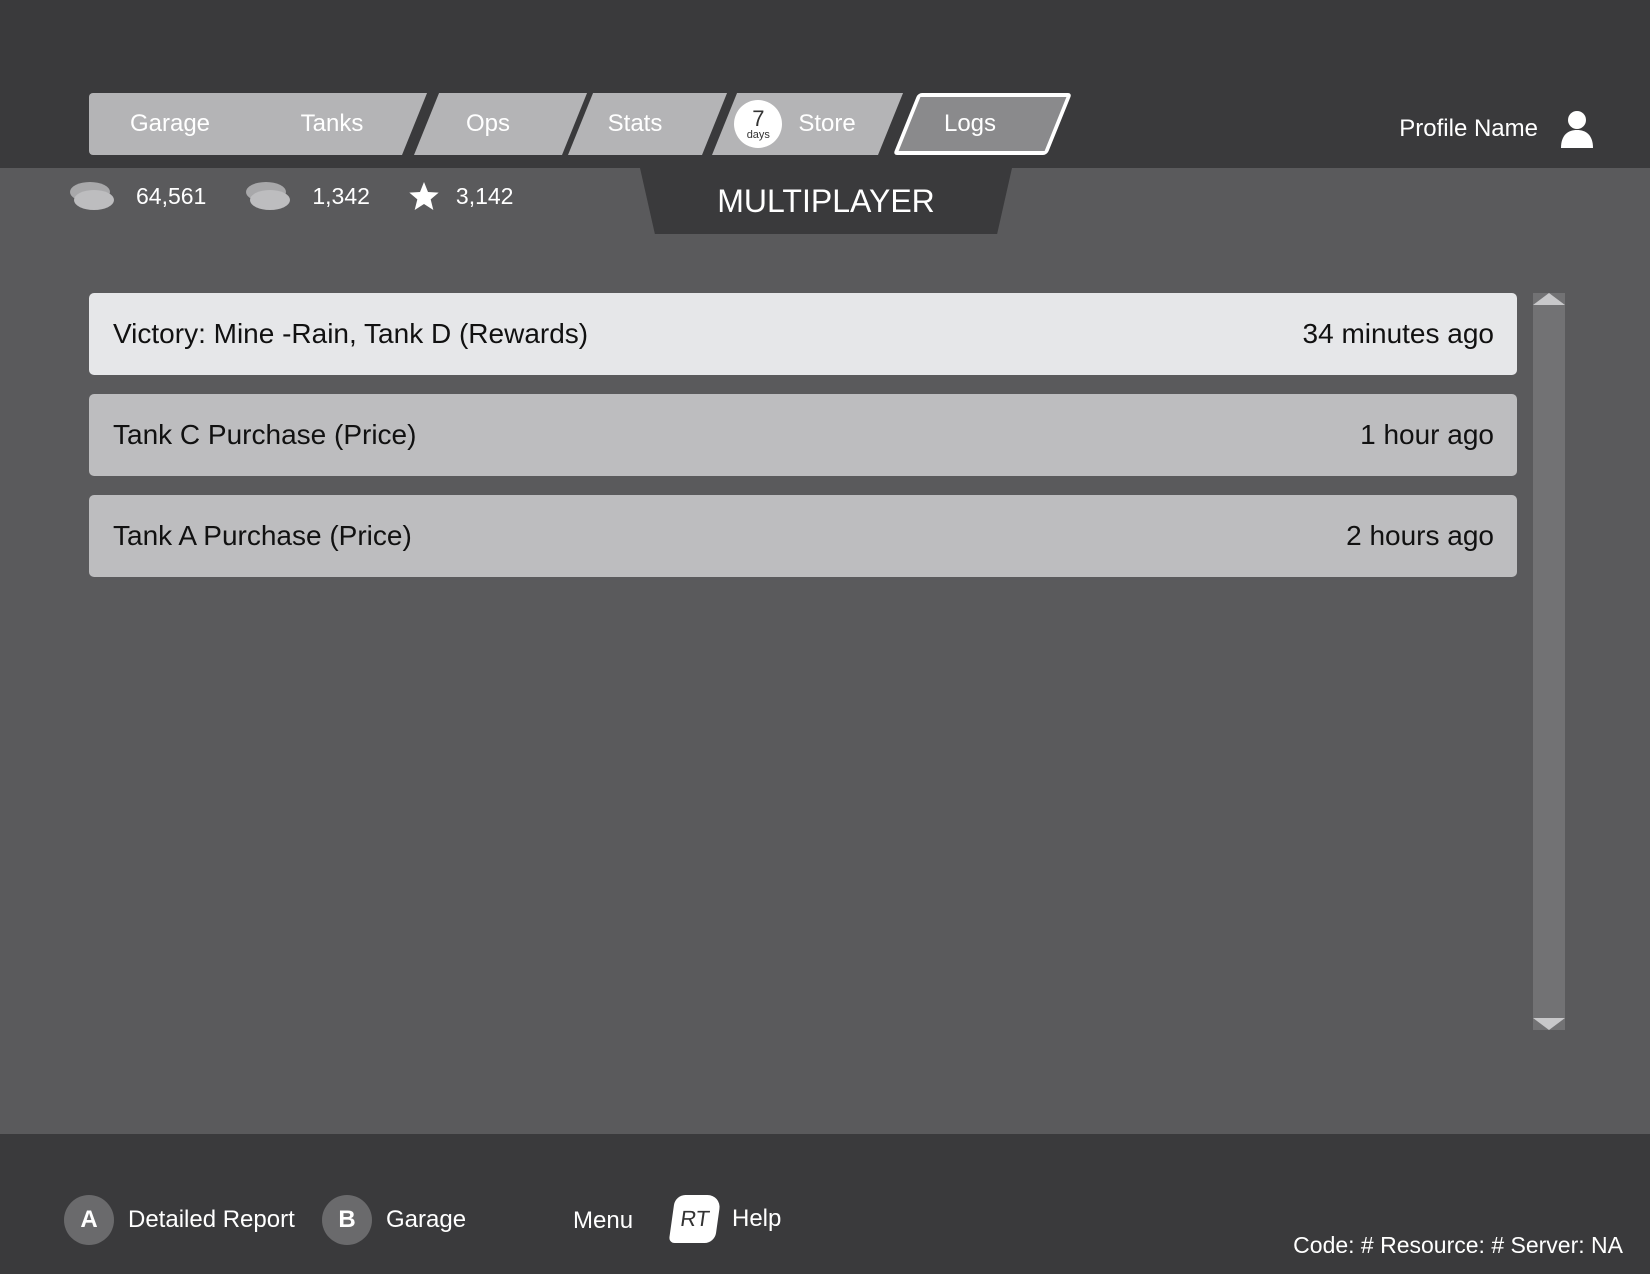  I want to click on currency-stars: 3,142, so click(461, 196).